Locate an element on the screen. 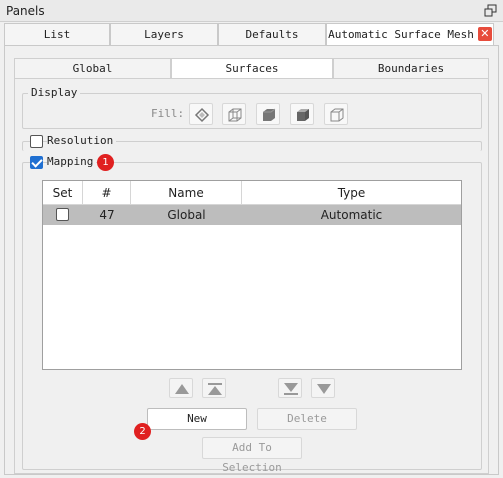 This screenshot has width=503, height=478. row-set-checkbox is located at coordinates (62, 214).